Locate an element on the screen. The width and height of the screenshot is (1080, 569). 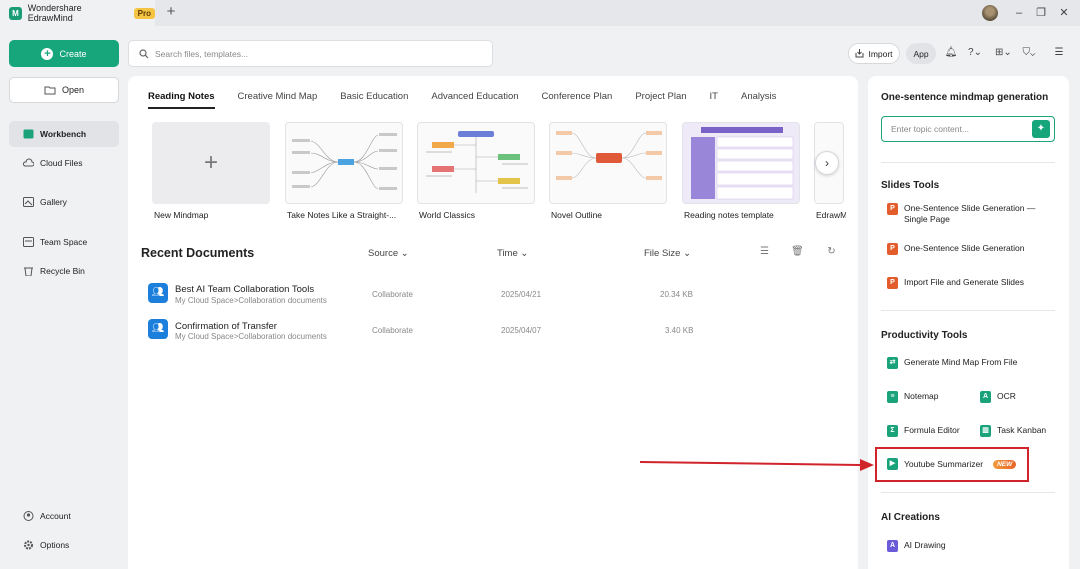
title-bar is located at coordinates (540, 13).